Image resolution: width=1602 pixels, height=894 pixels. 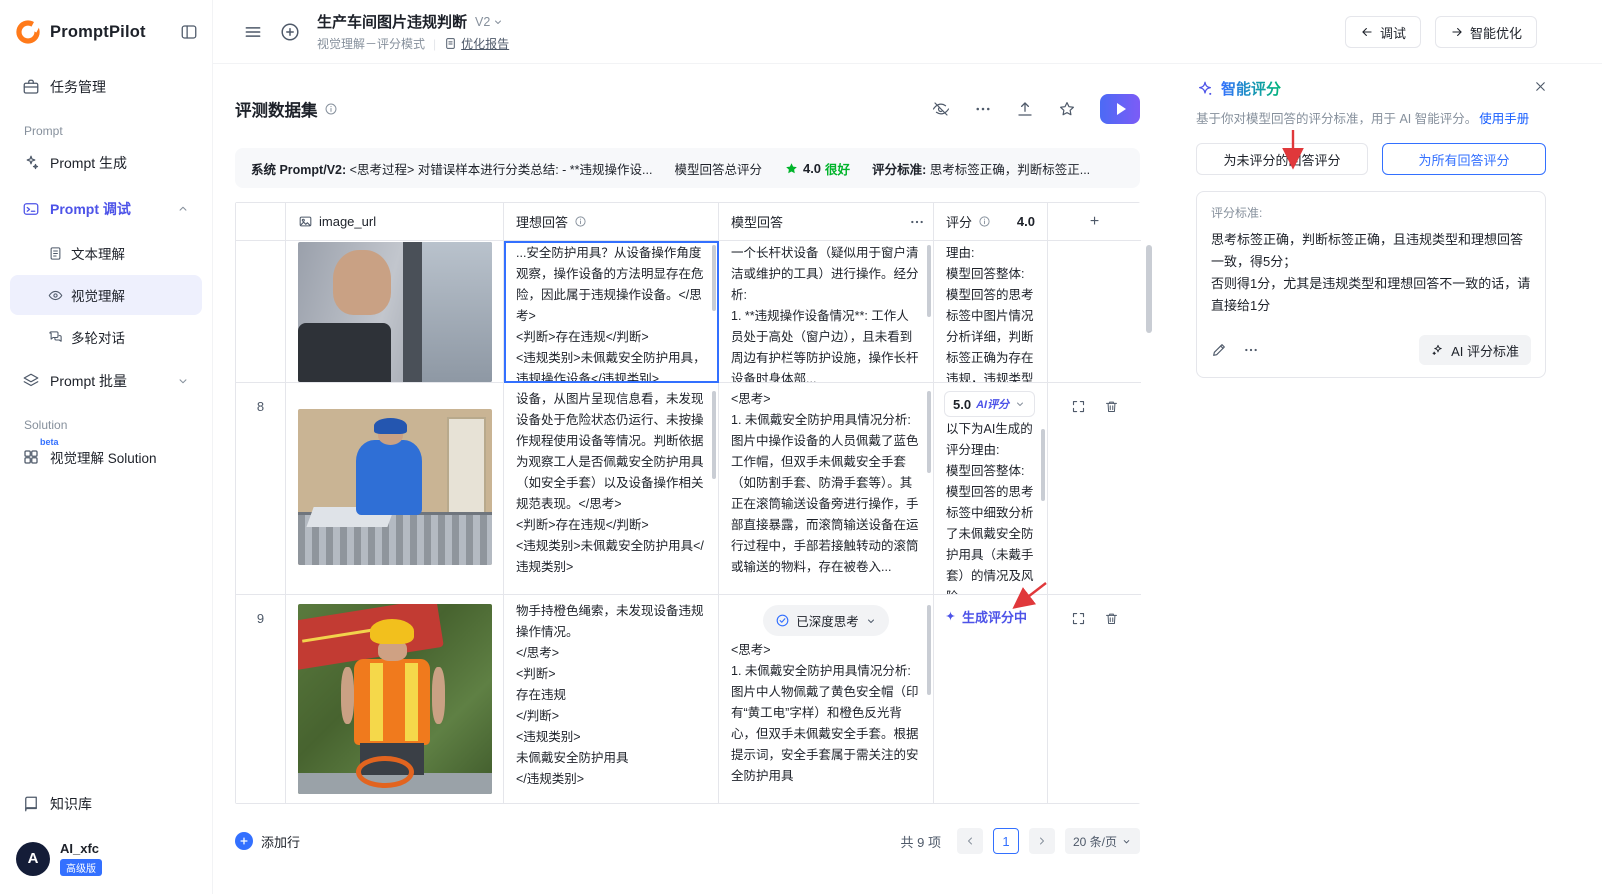 I want to click on close-icon, so click(x=1540, y=86).